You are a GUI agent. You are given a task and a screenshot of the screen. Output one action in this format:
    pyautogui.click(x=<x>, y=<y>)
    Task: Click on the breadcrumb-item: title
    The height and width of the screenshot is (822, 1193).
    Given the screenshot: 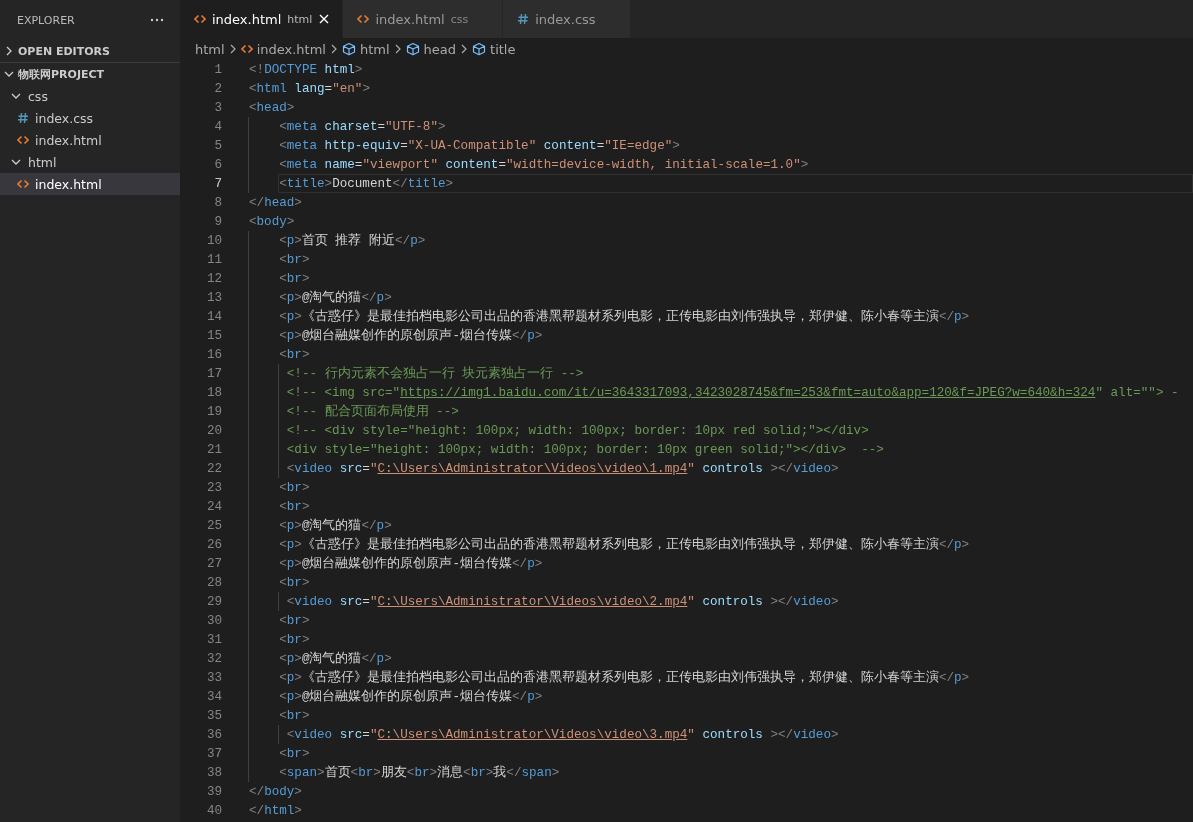 What is the action you would take?
    pyautogui.click(x=494, y=49)
    